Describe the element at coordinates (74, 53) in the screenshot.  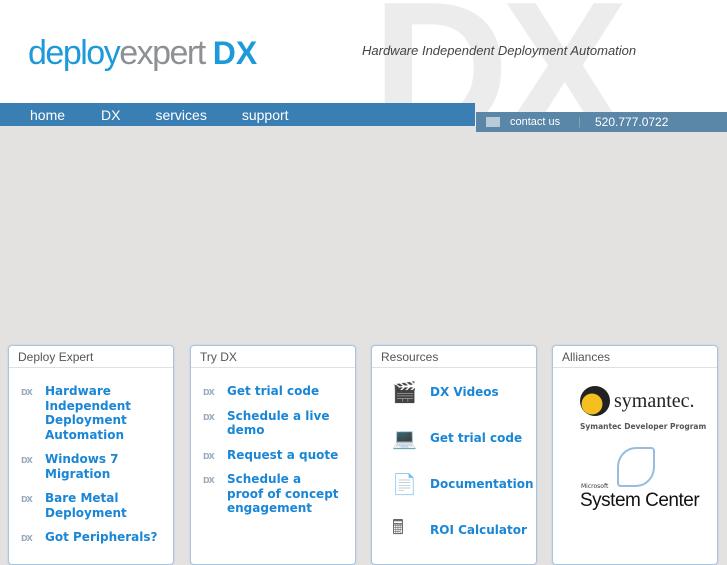
I see `logo-text: deploy` at that location.